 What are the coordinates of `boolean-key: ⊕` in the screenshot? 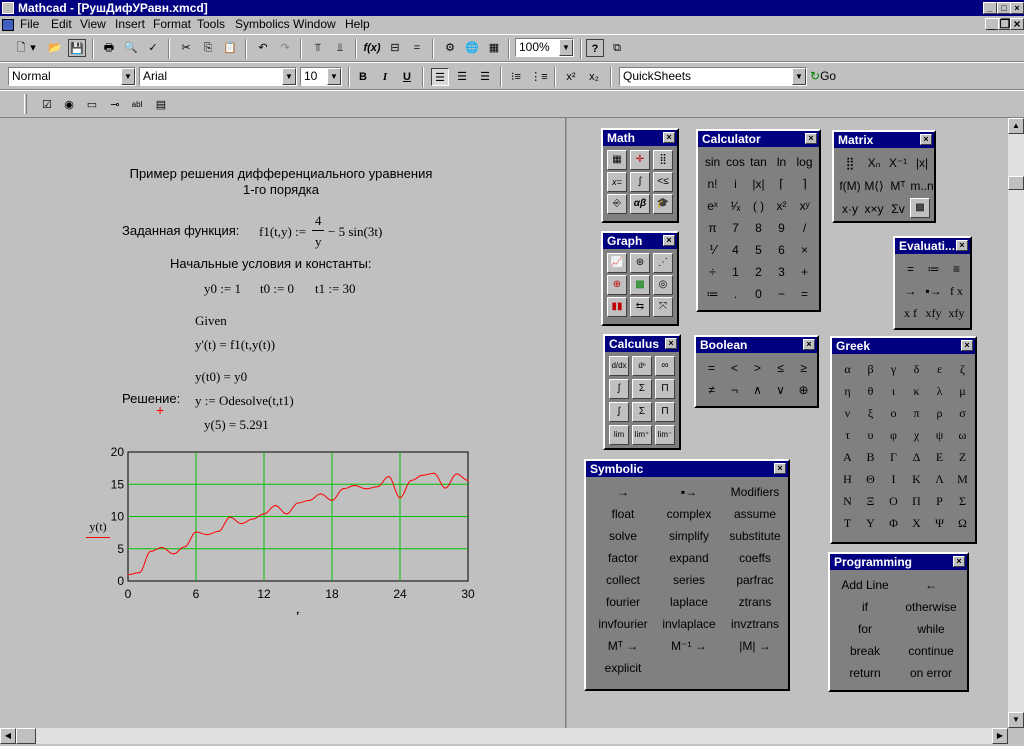 It's located at (803, 390).